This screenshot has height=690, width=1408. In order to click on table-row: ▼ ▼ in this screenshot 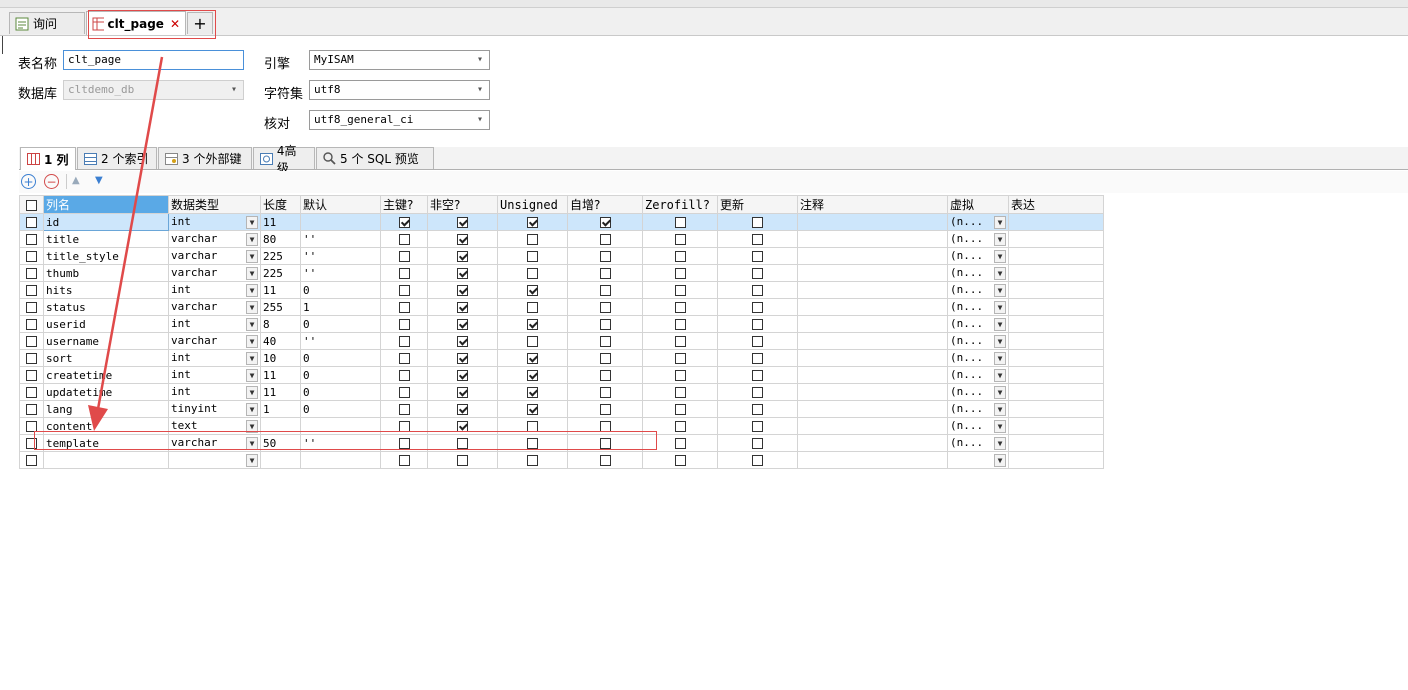, I will do `click(561, 460)`.